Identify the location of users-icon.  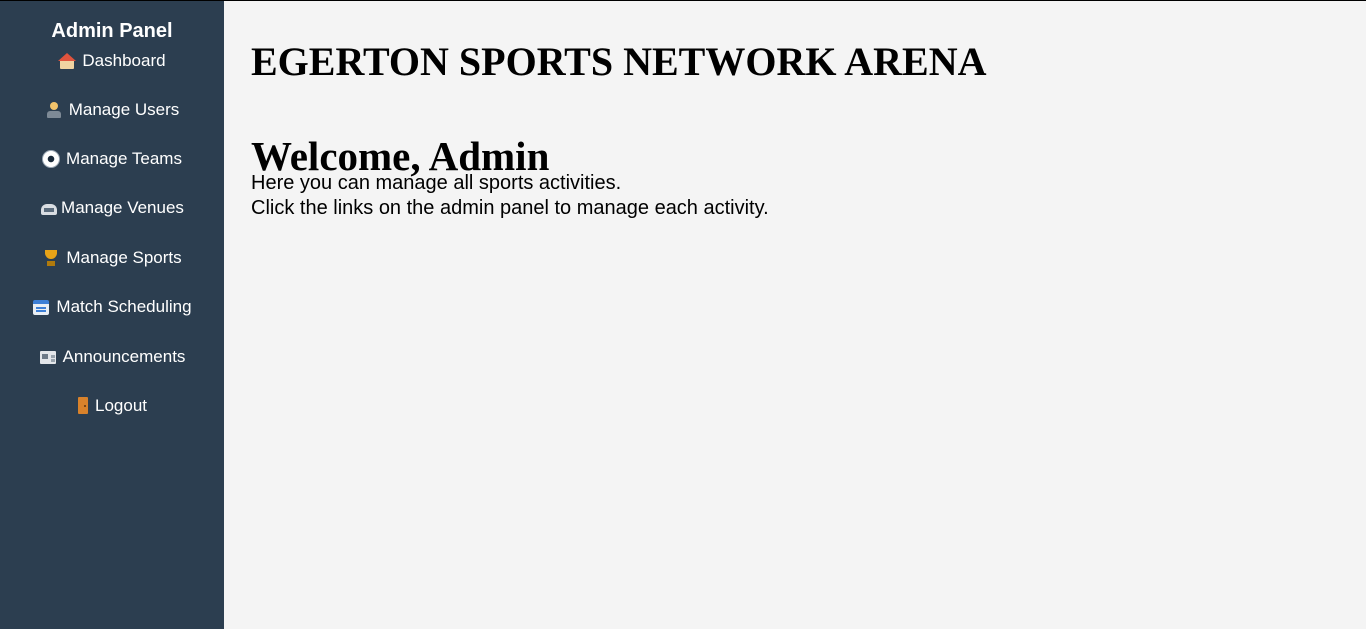
(54, 110).